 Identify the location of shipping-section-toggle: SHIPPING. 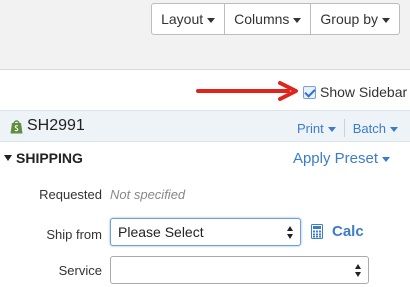
(43, 158).